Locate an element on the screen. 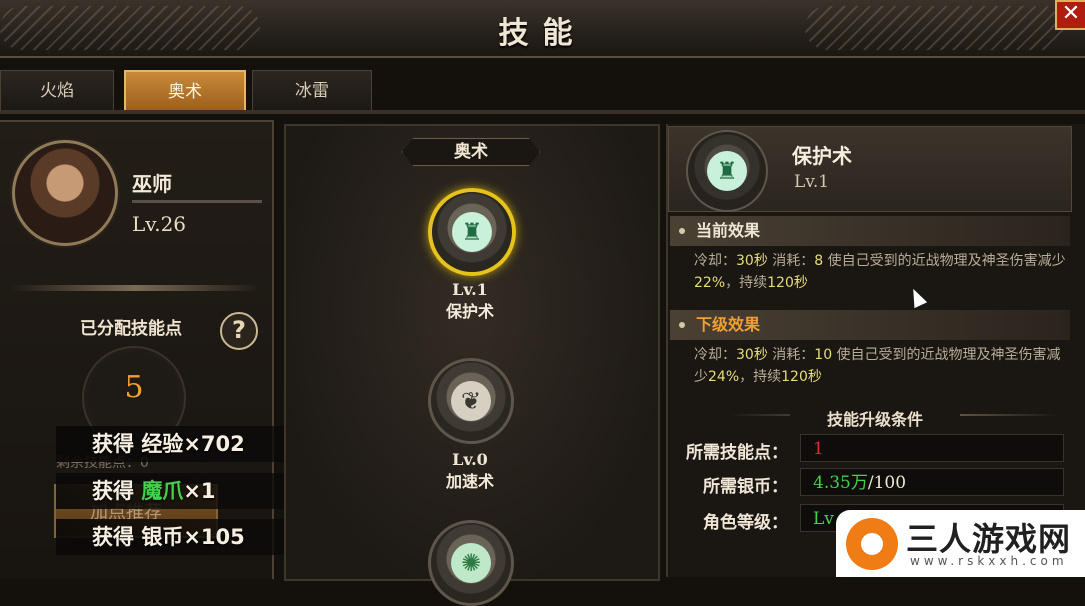  reward-item: 魔爪 is located at coordinates (162, 491).